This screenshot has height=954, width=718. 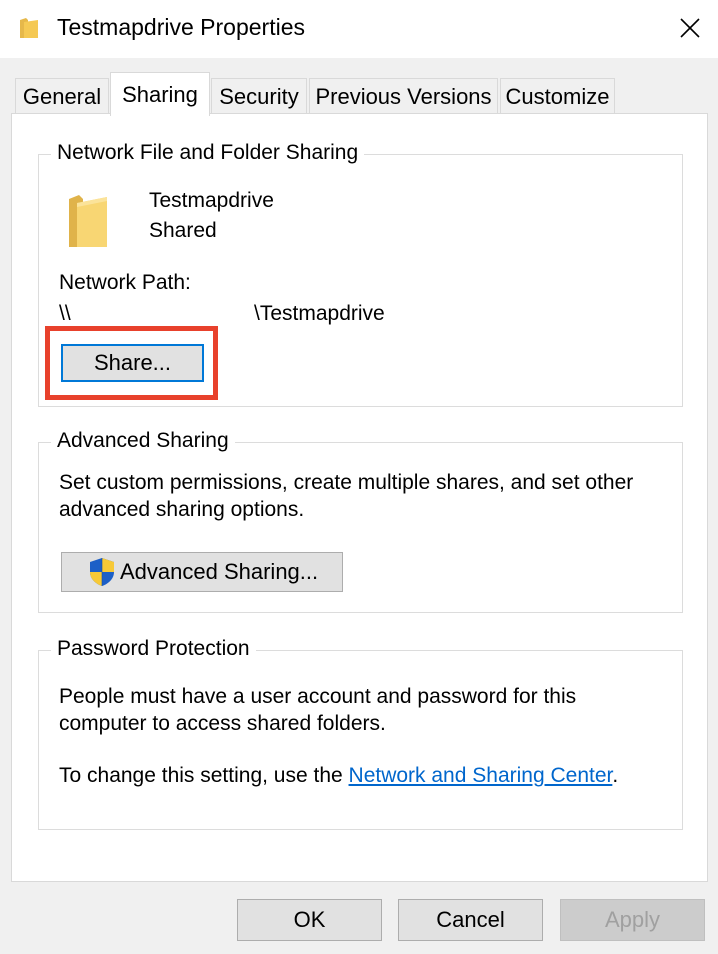 What do you see at coordinates (125, 282) in the screenshot?
I see `network-path-label: Network Path:` at bounding box center [125, 282].